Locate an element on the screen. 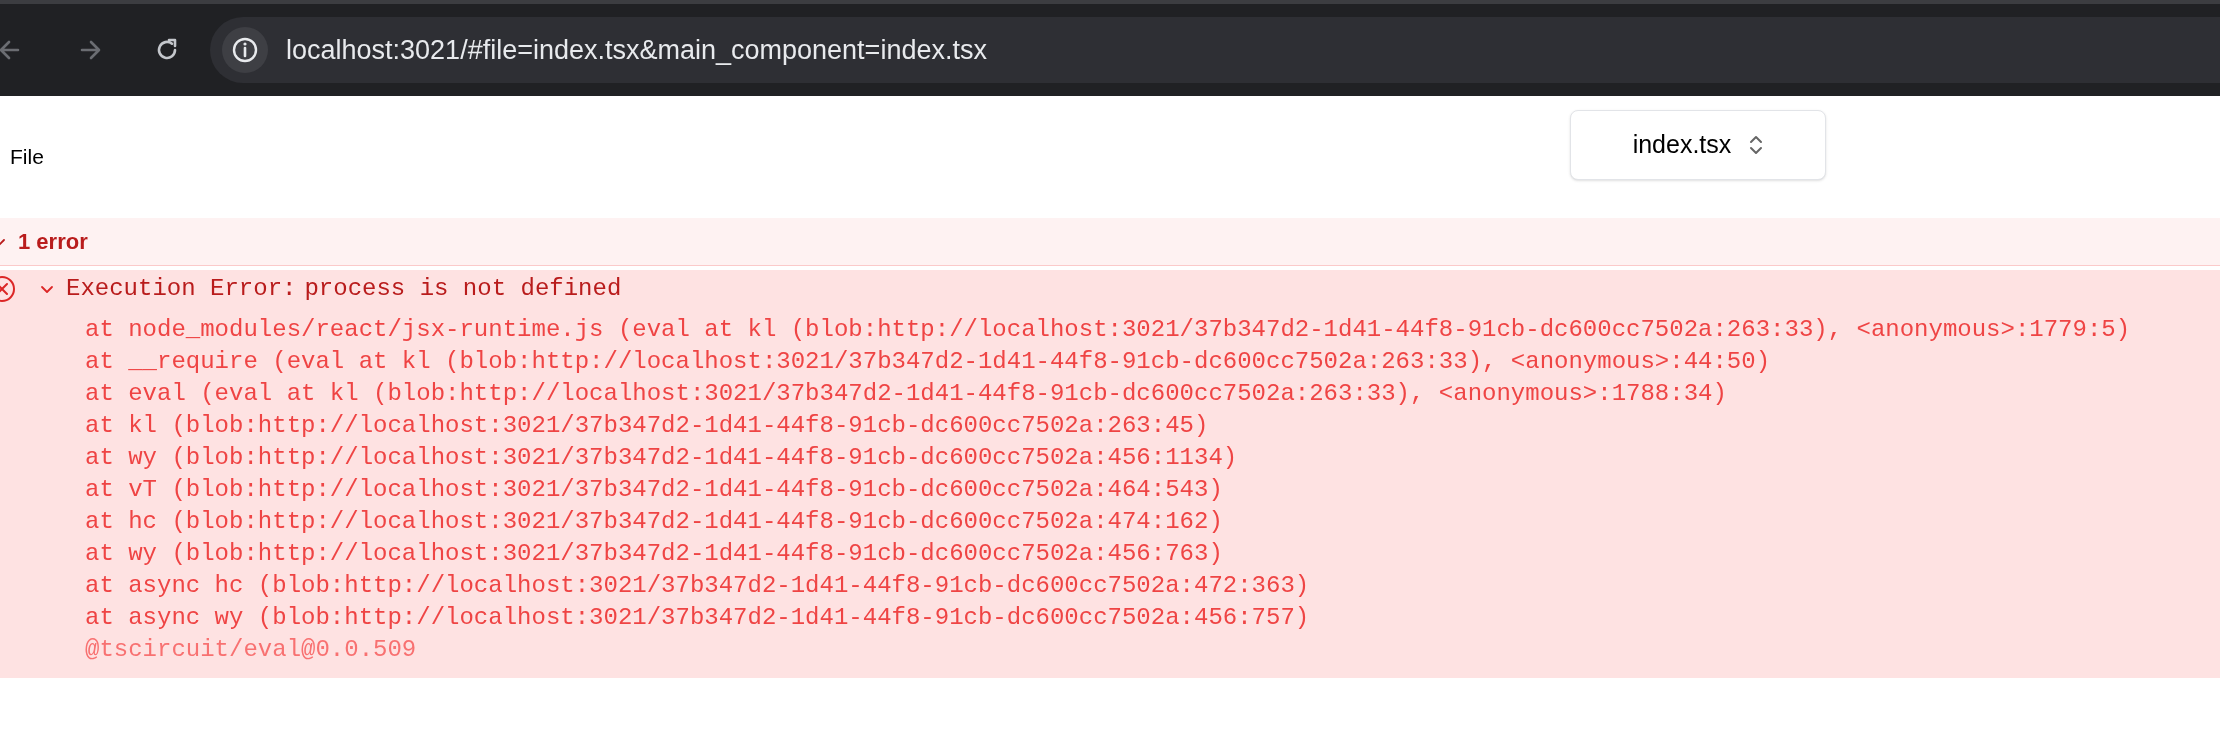  stack-trace-line: at eval (eval at kl (blob:http://localhost:3021/37b347d2-1d41-44f8-91cb-dc600cc7502a:263:33), <anonymous>:1788:34) is located at coordinates (906, 394).